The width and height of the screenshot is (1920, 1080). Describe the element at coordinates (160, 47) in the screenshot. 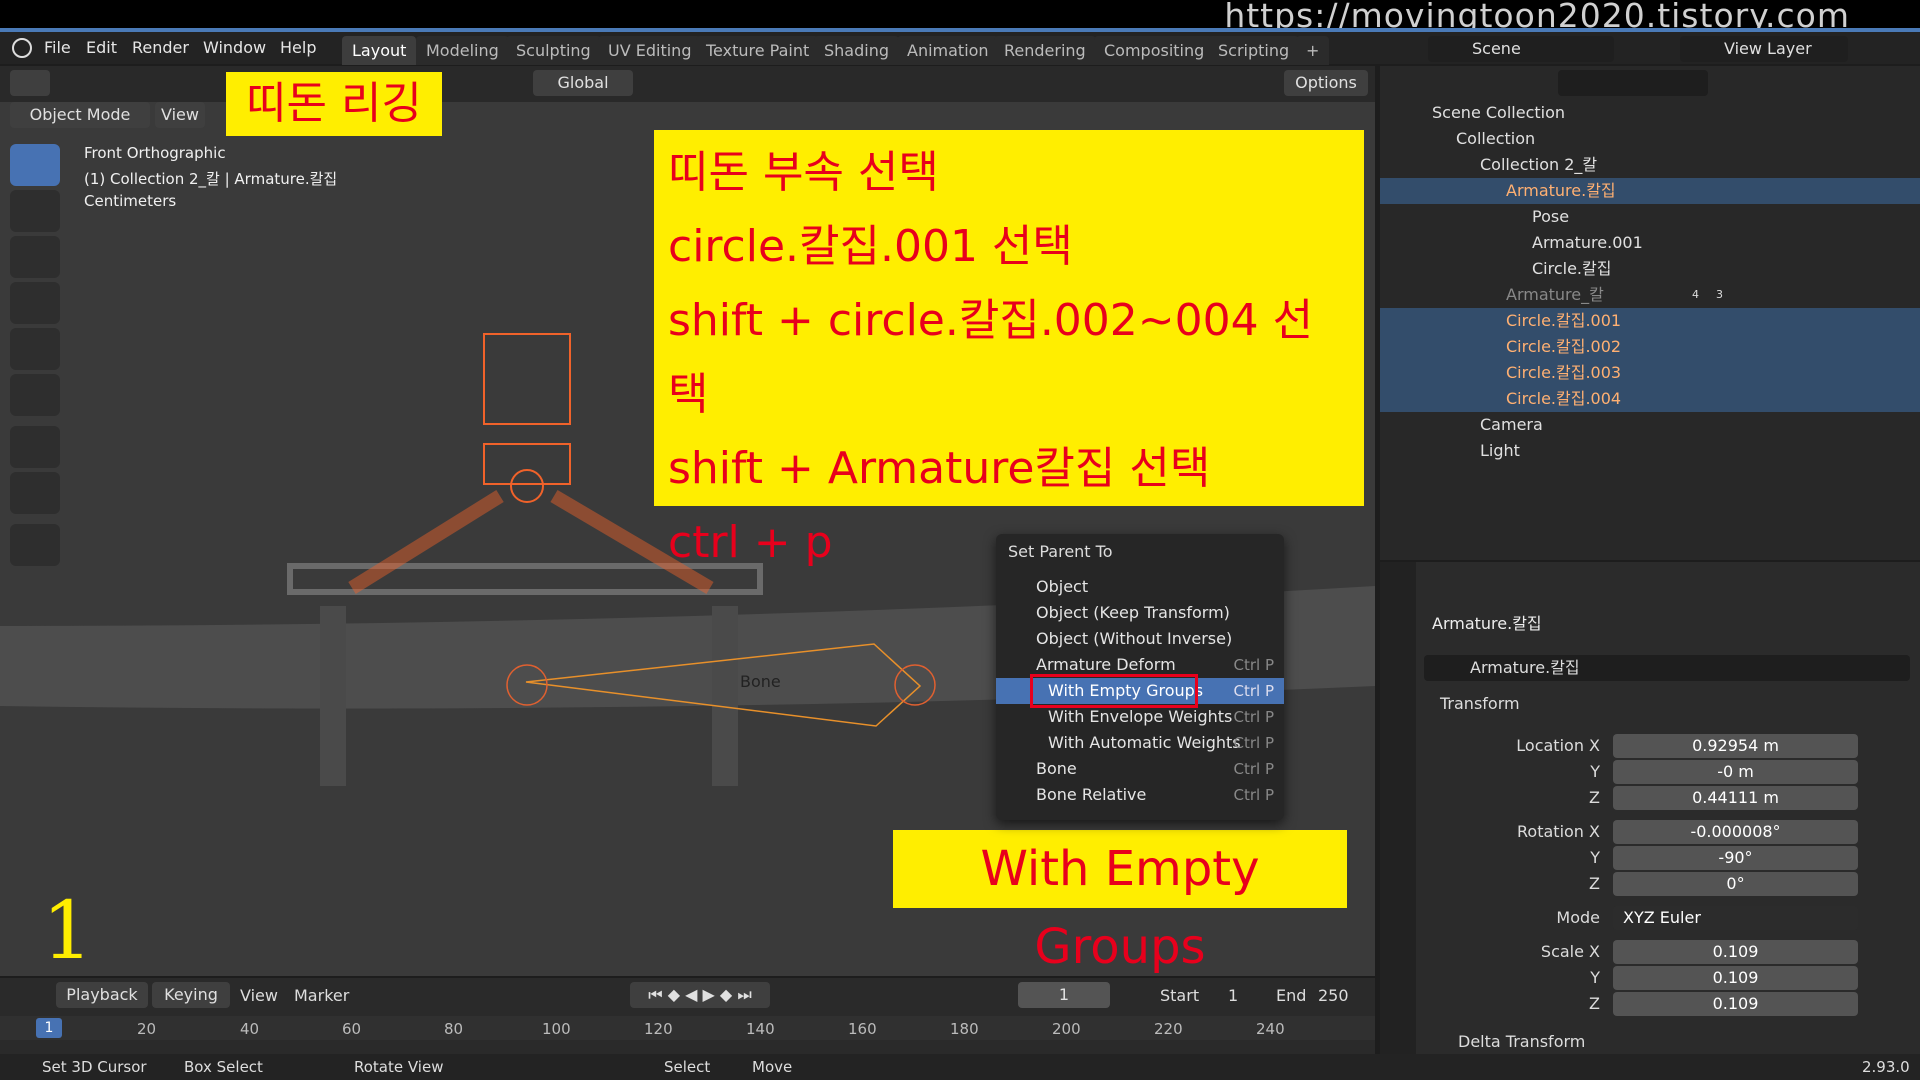

I see `menu-render: Render` at that location.